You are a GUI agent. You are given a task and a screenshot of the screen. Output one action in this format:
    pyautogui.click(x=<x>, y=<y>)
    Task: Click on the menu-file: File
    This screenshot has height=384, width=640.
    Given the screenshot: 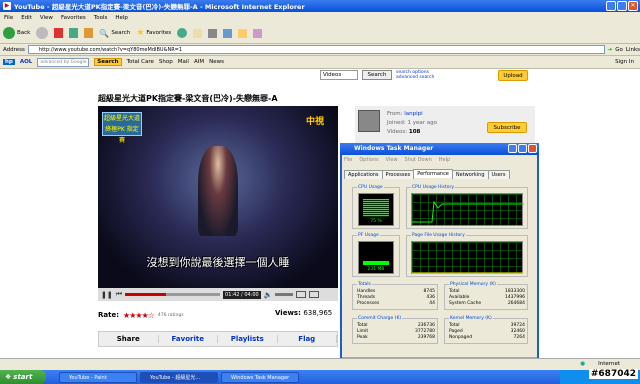 What is the action you would take?
    pyautogui.click(x=8, y=18)
    